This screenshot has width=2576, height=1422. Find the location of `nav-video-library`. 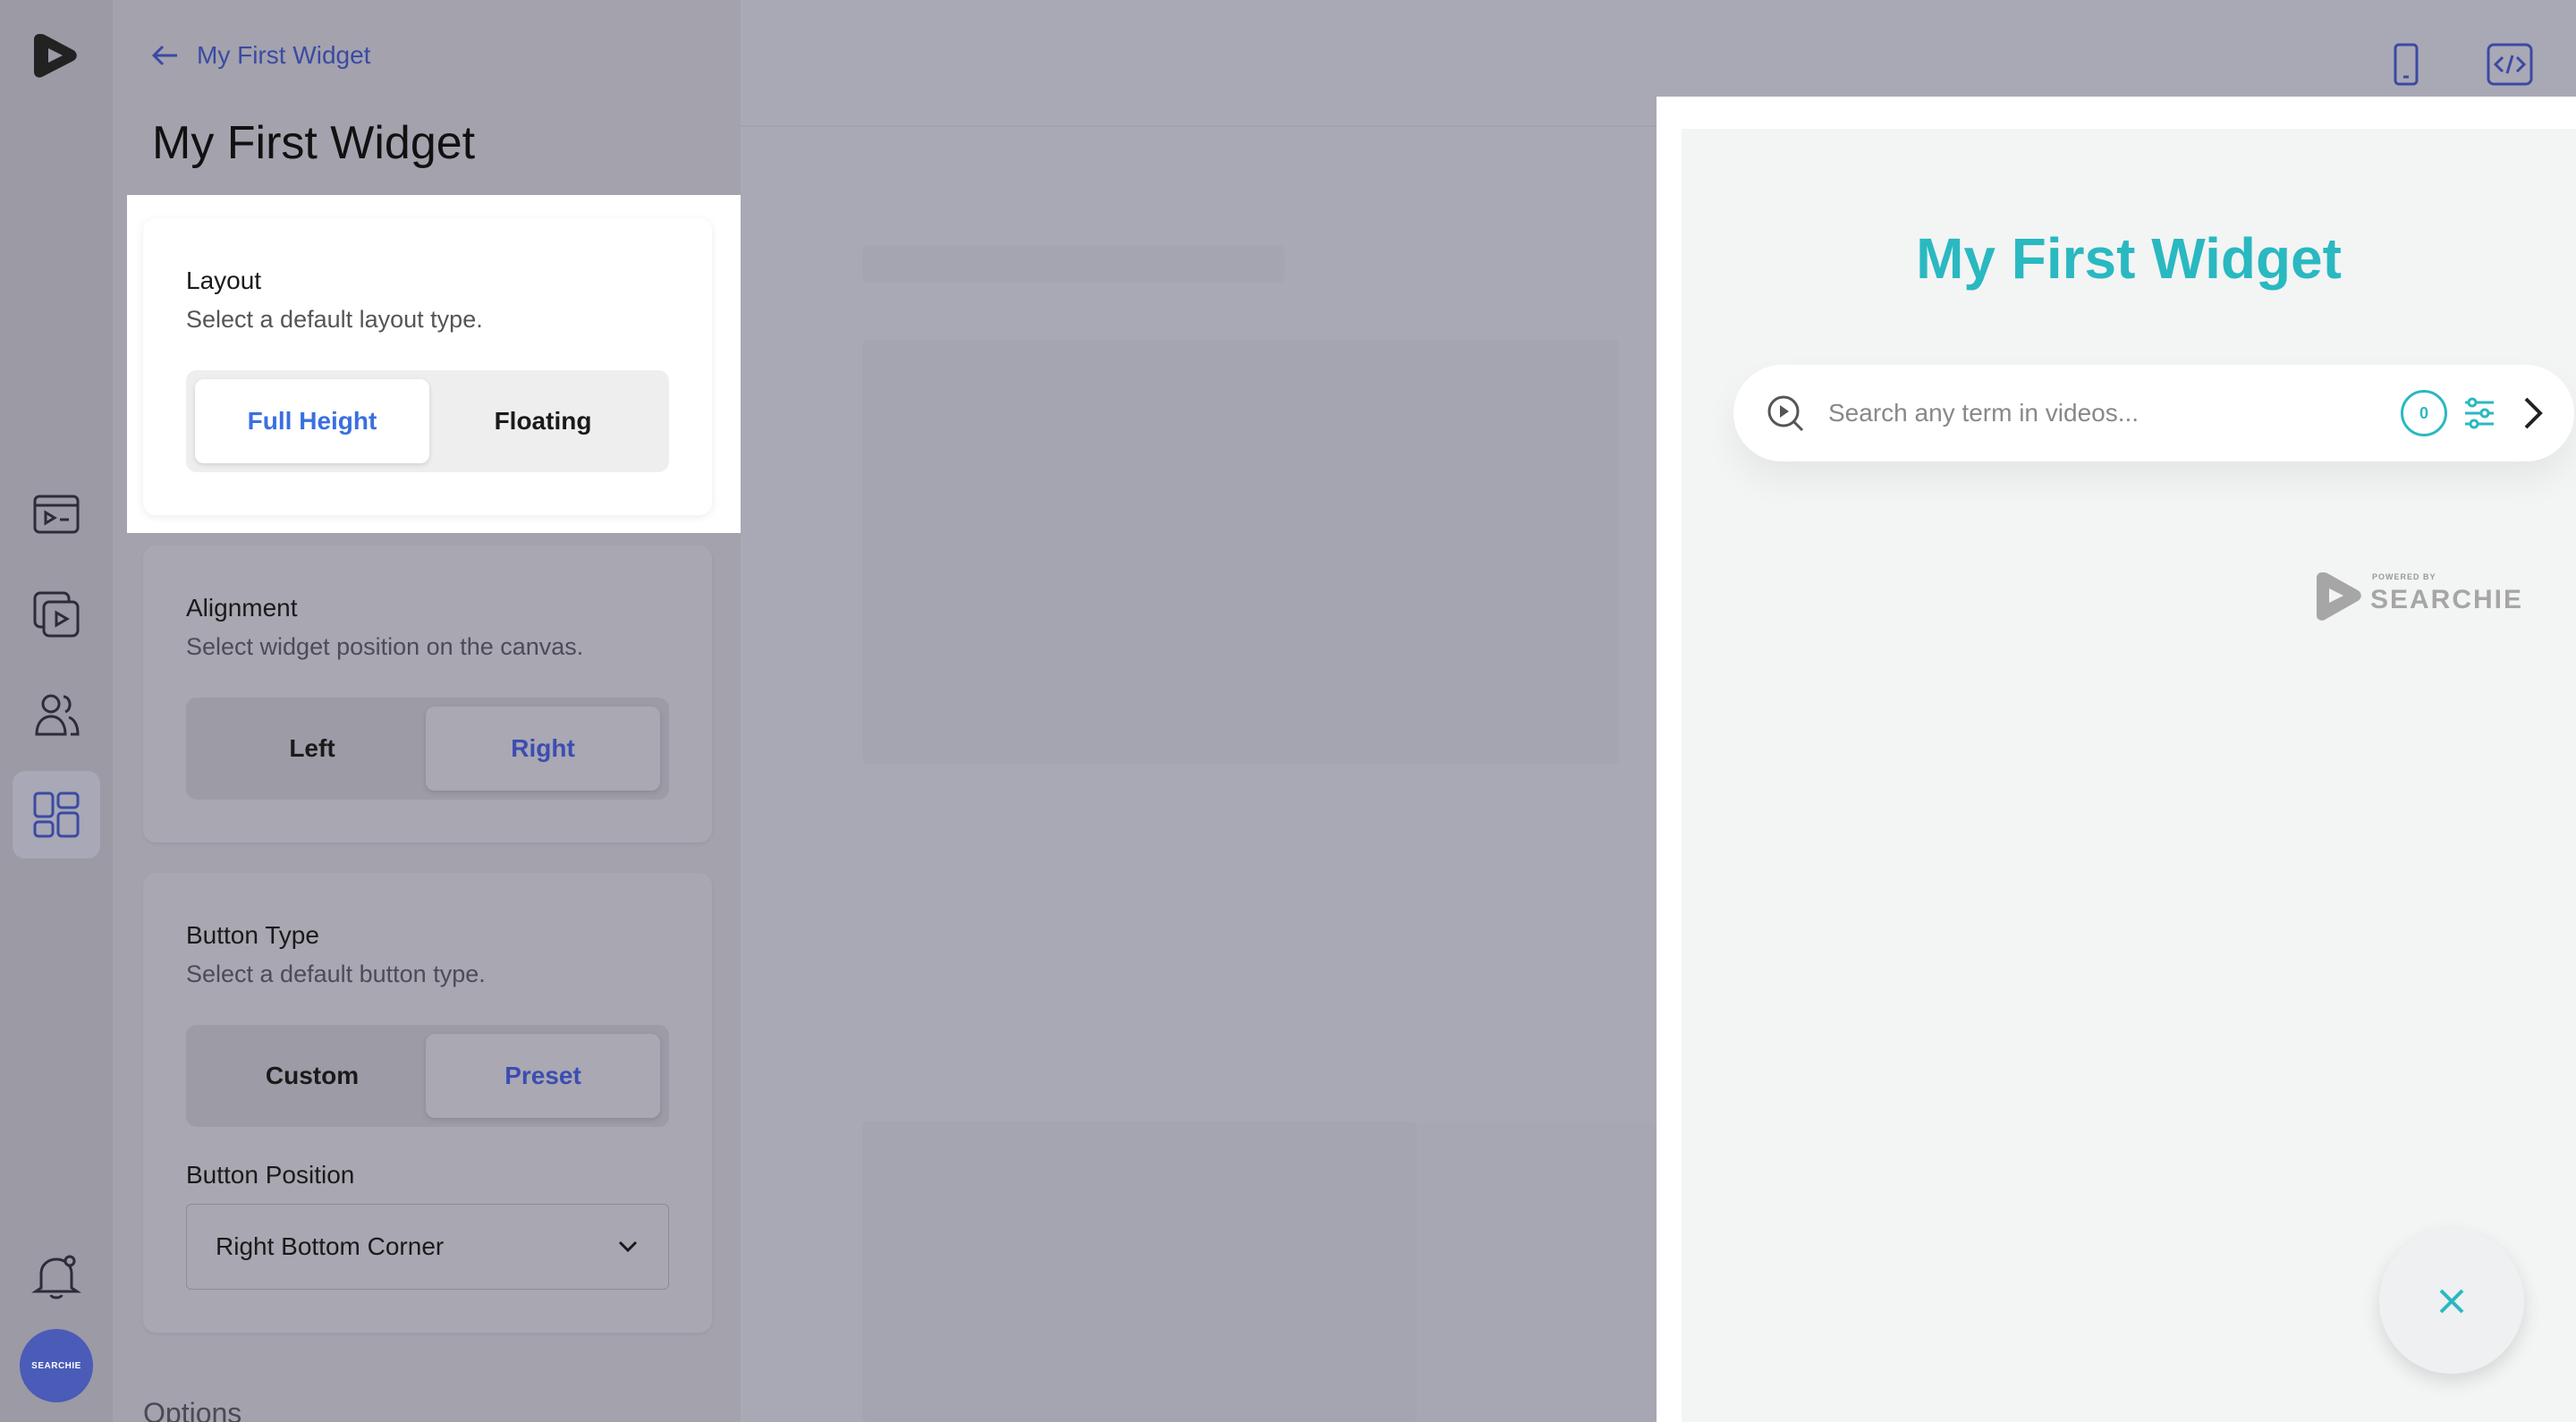

nav-video-library is located at coordinates (56, 614).